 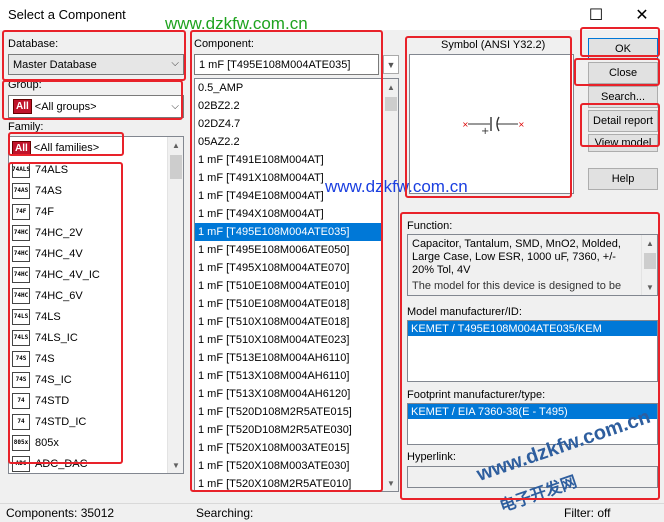 I want to click on family-item: 74AS 74AS, so click(x=96, y=190).